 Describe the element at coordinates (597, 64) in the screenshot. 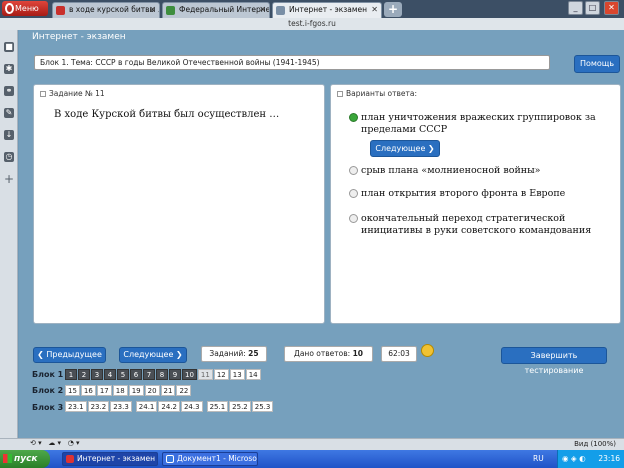

I see `help-button: Помощь` at that location.